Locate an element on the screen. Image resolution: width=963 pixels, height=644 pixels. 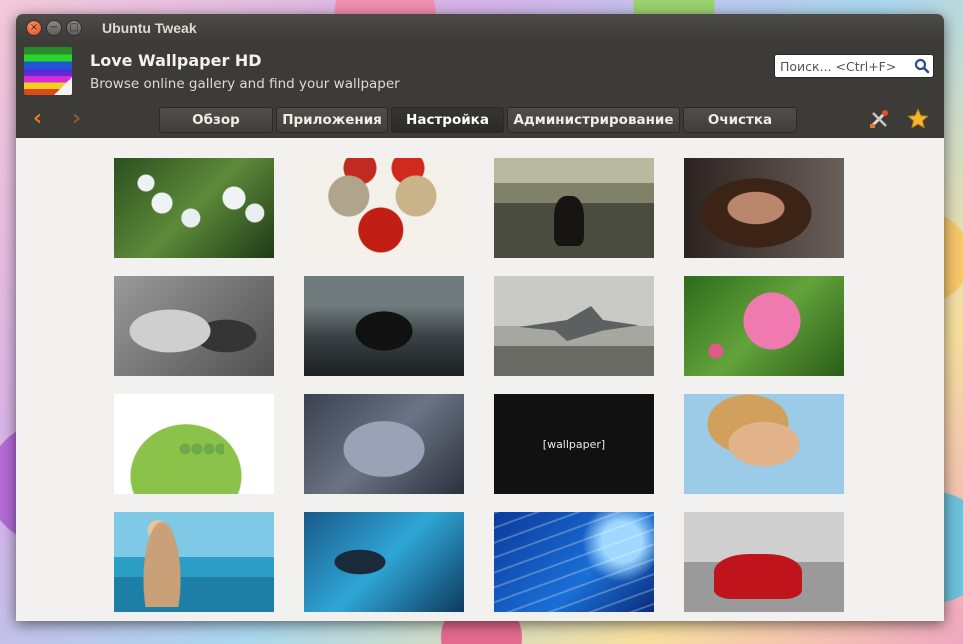
forward-button: › is located at coordinates (76, 119).